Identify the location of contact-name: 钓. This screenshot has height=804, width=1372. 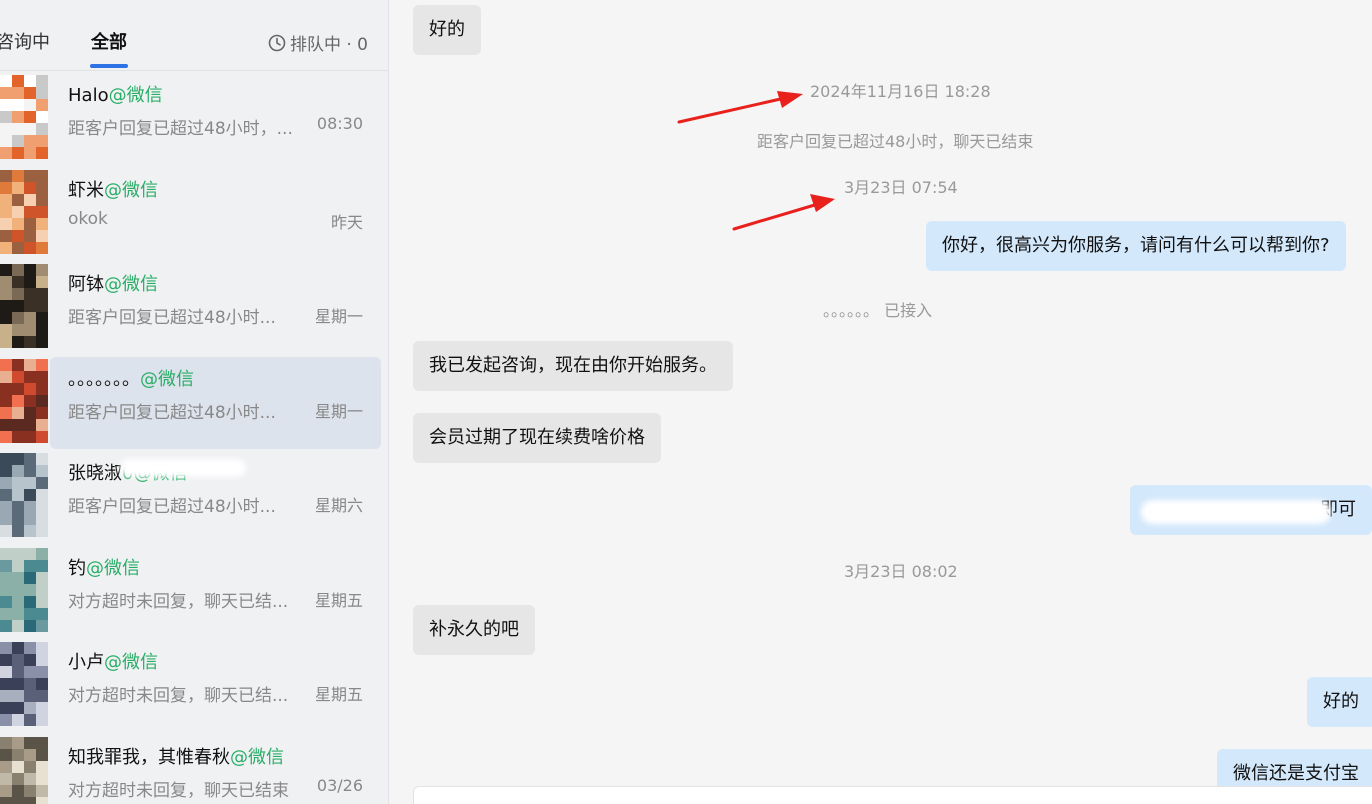
(77, 568).